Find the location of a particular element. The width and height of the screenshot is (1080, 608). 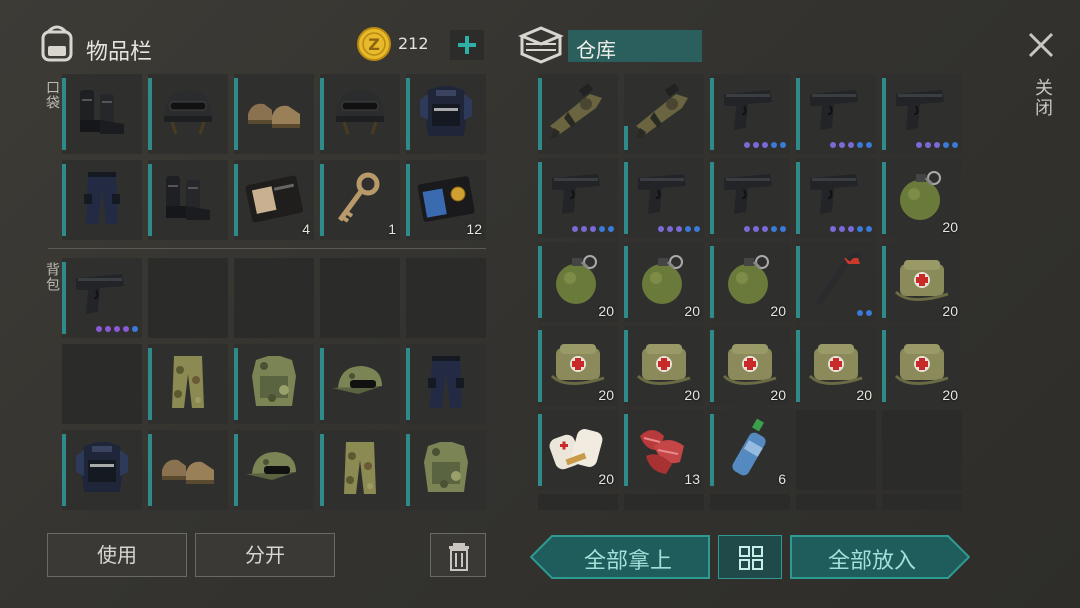

inventory-title: 物品栏 is located at coordinates (119, 52).